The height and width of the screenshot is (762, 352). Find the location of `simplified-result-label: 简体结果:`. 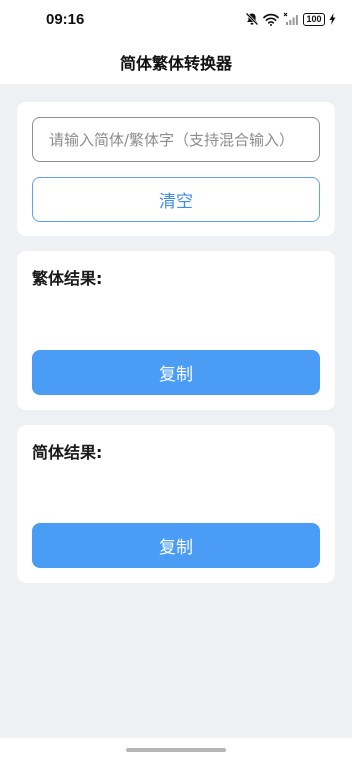

simplified-result-label: 简体结果: is located at coordinates (67, 452).